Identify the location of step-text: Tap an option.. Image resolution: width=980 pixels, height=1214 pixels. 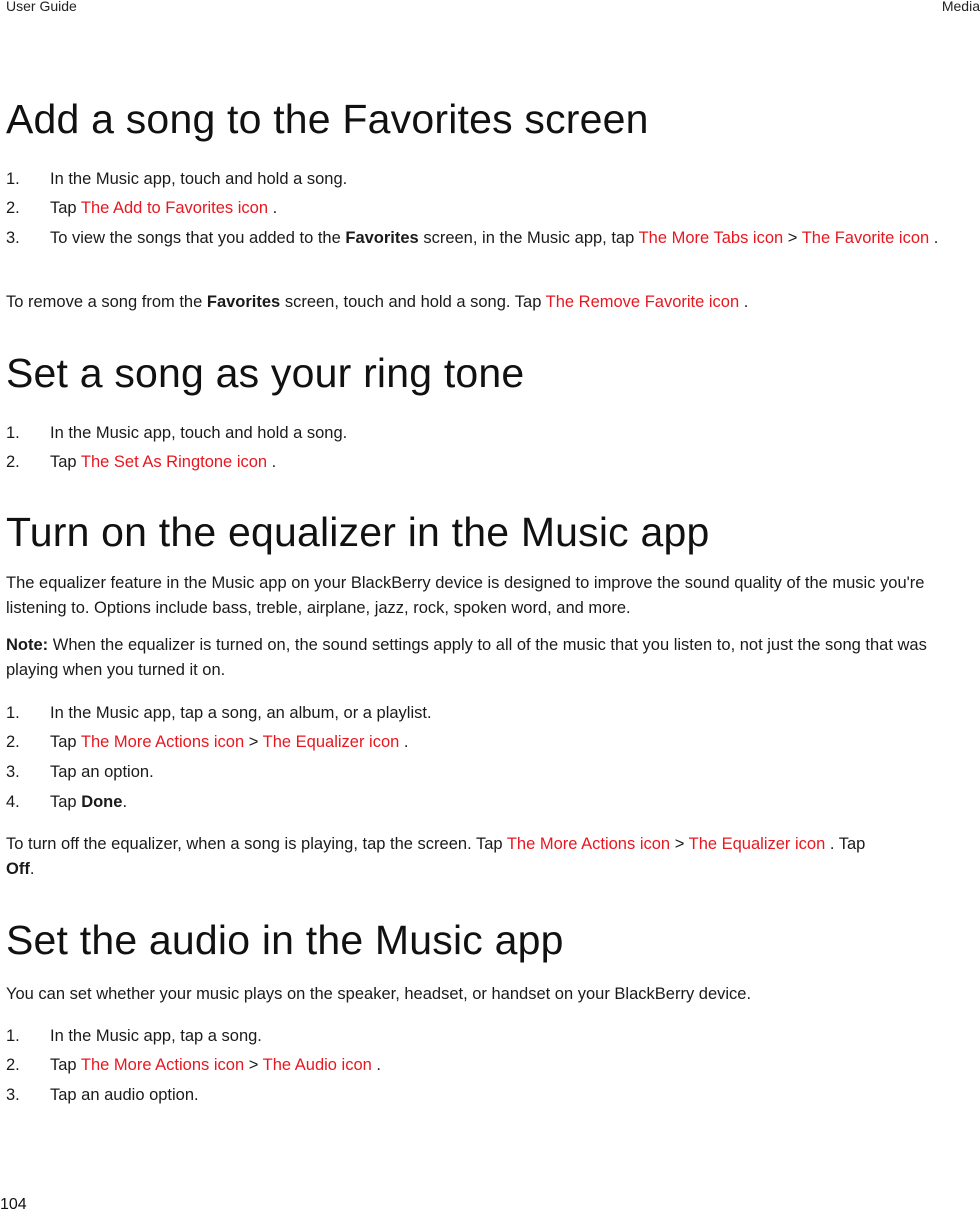
(102, 772).